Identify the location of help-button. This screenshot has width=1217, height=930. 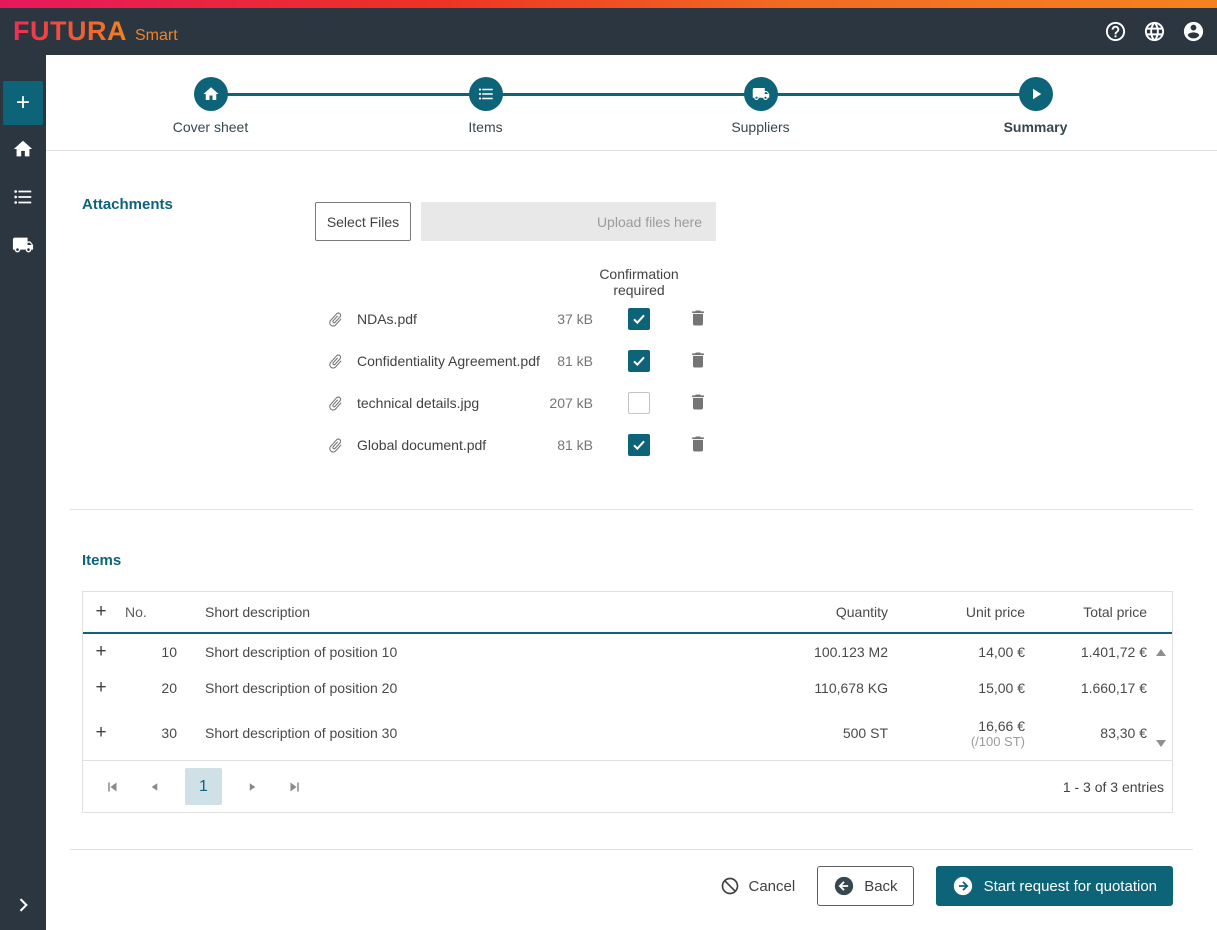
(1115, 32).